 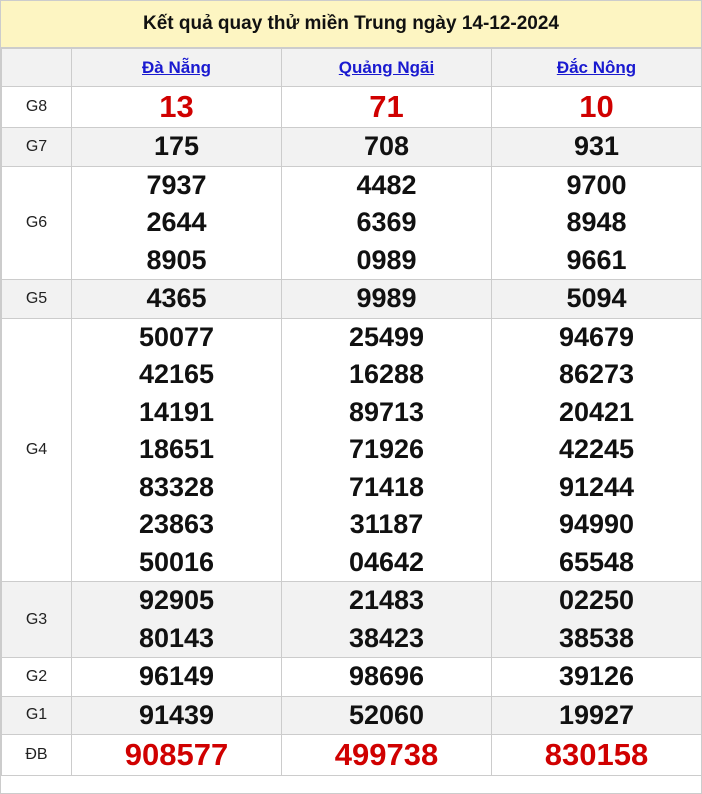 I want to click on prize-cell: 02250 38538, so click(x=596, y=619).